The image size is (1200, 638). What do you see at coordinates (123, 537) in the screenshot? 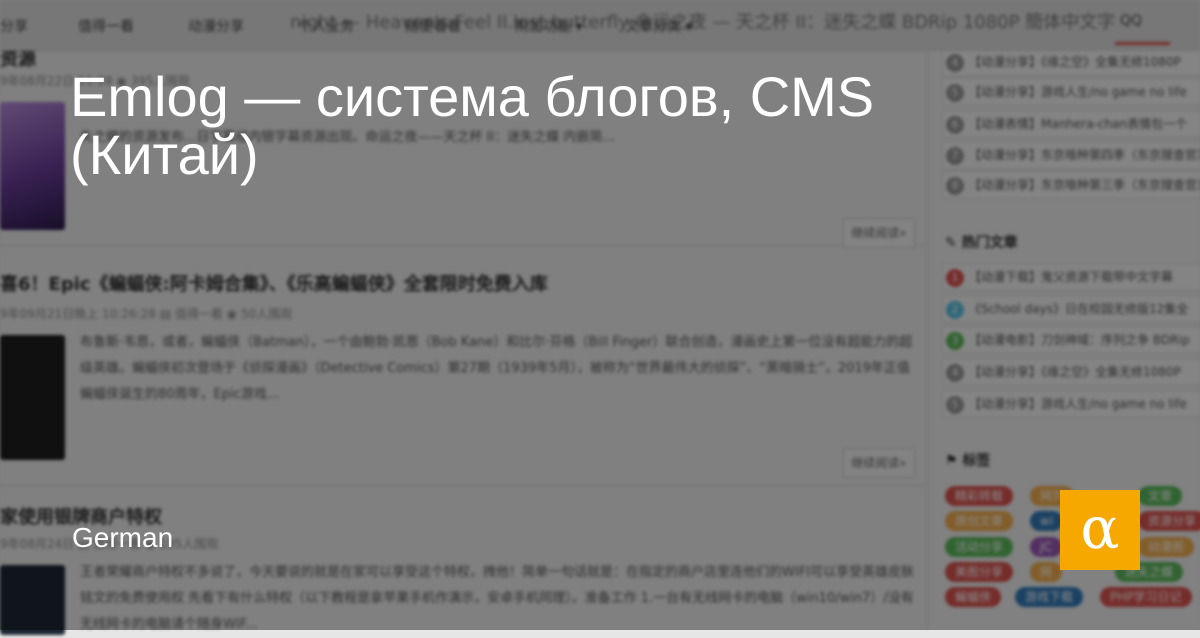
I see `language-label: German` at bounding box center [123, 537].